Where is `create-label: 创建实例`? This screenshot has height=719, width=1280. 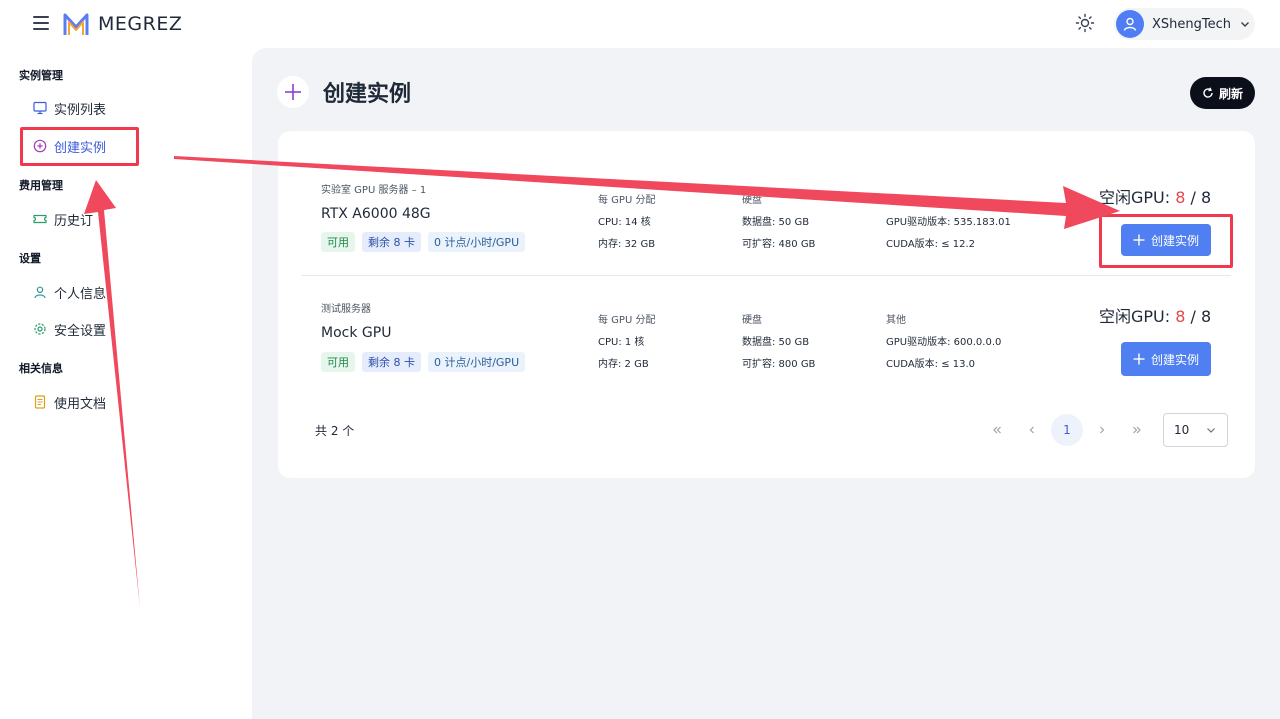 create-label: 创建实例 is located at coordinates (1174, 359).